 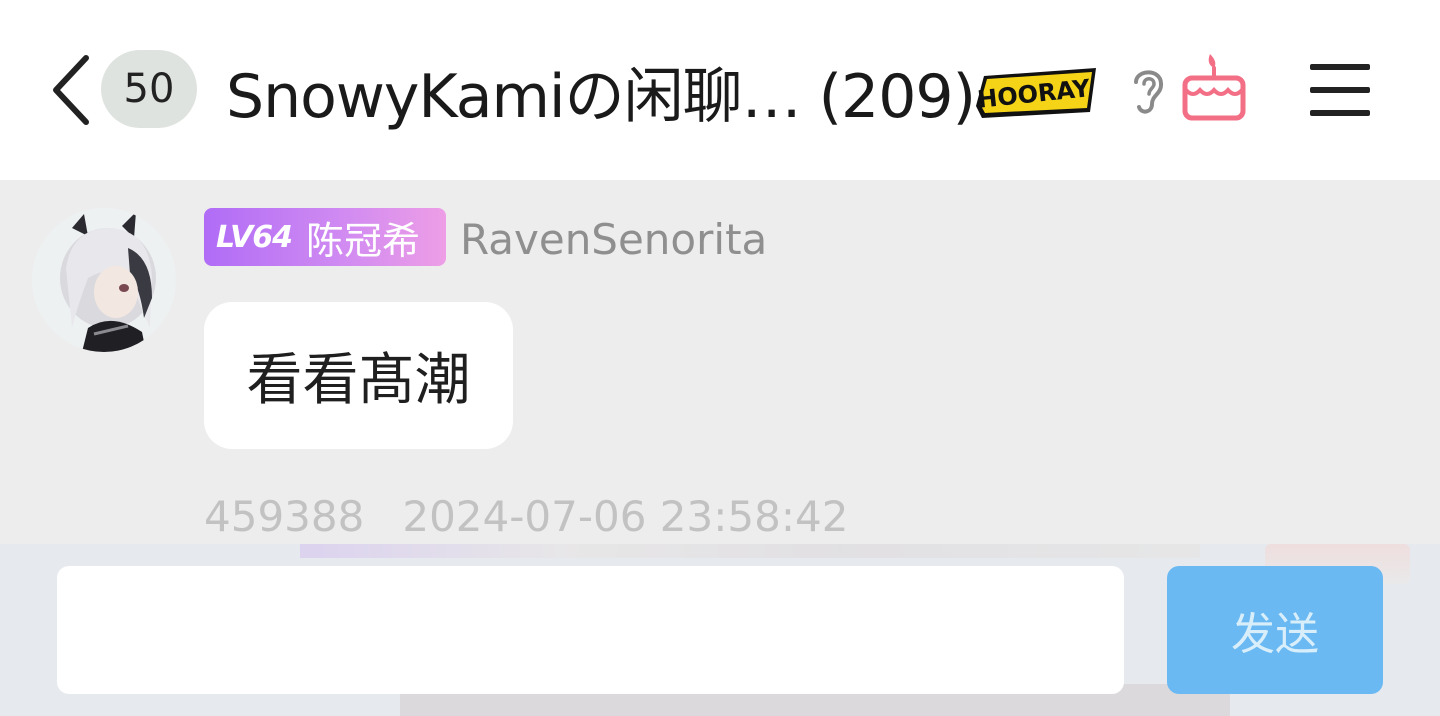 I want to click on message-meta: 459388 2024-07-06 23:58:42, so click(x=526, y=516).